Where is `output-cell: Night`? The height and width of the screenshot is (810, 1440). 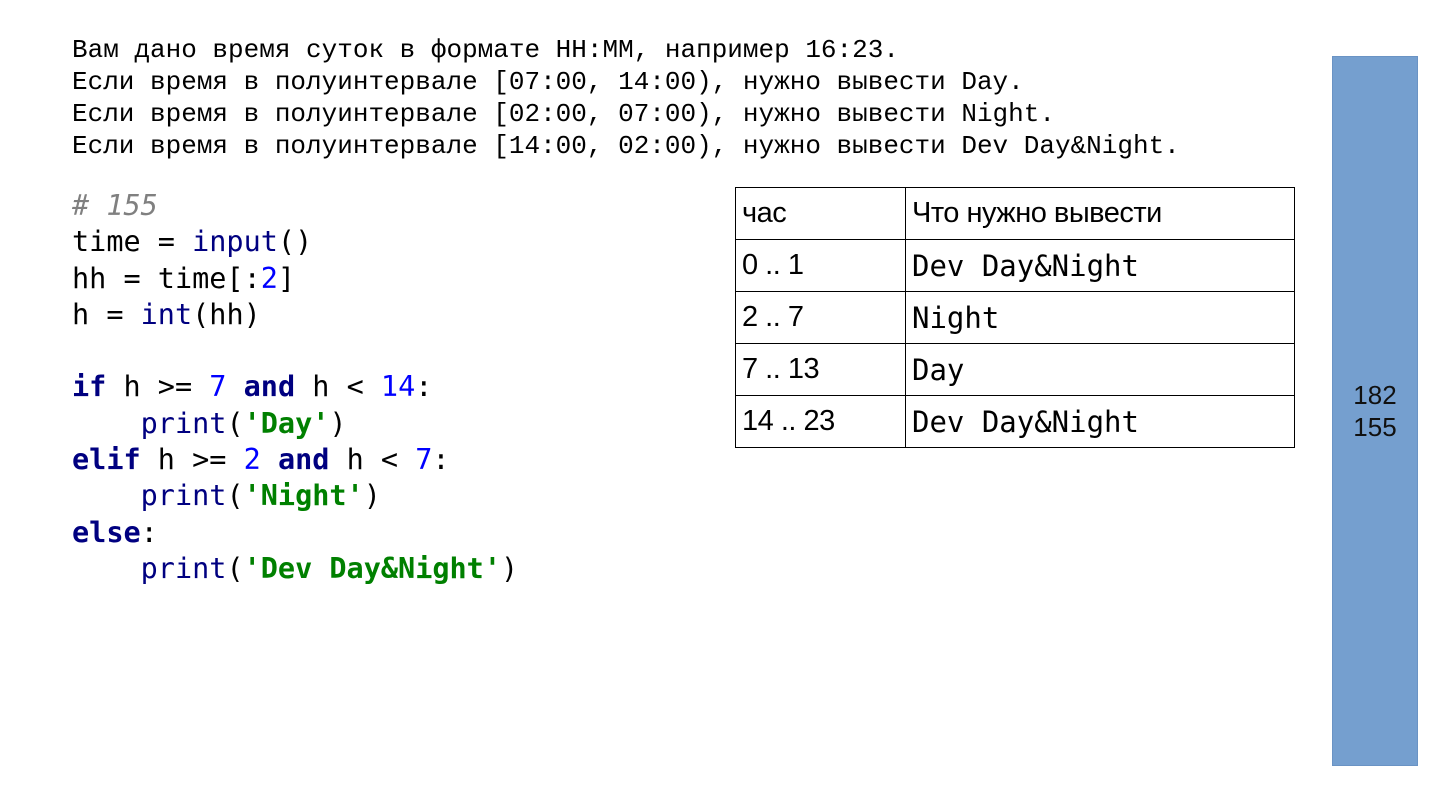
output-cell: Night is located at coordinates (1100, 317).